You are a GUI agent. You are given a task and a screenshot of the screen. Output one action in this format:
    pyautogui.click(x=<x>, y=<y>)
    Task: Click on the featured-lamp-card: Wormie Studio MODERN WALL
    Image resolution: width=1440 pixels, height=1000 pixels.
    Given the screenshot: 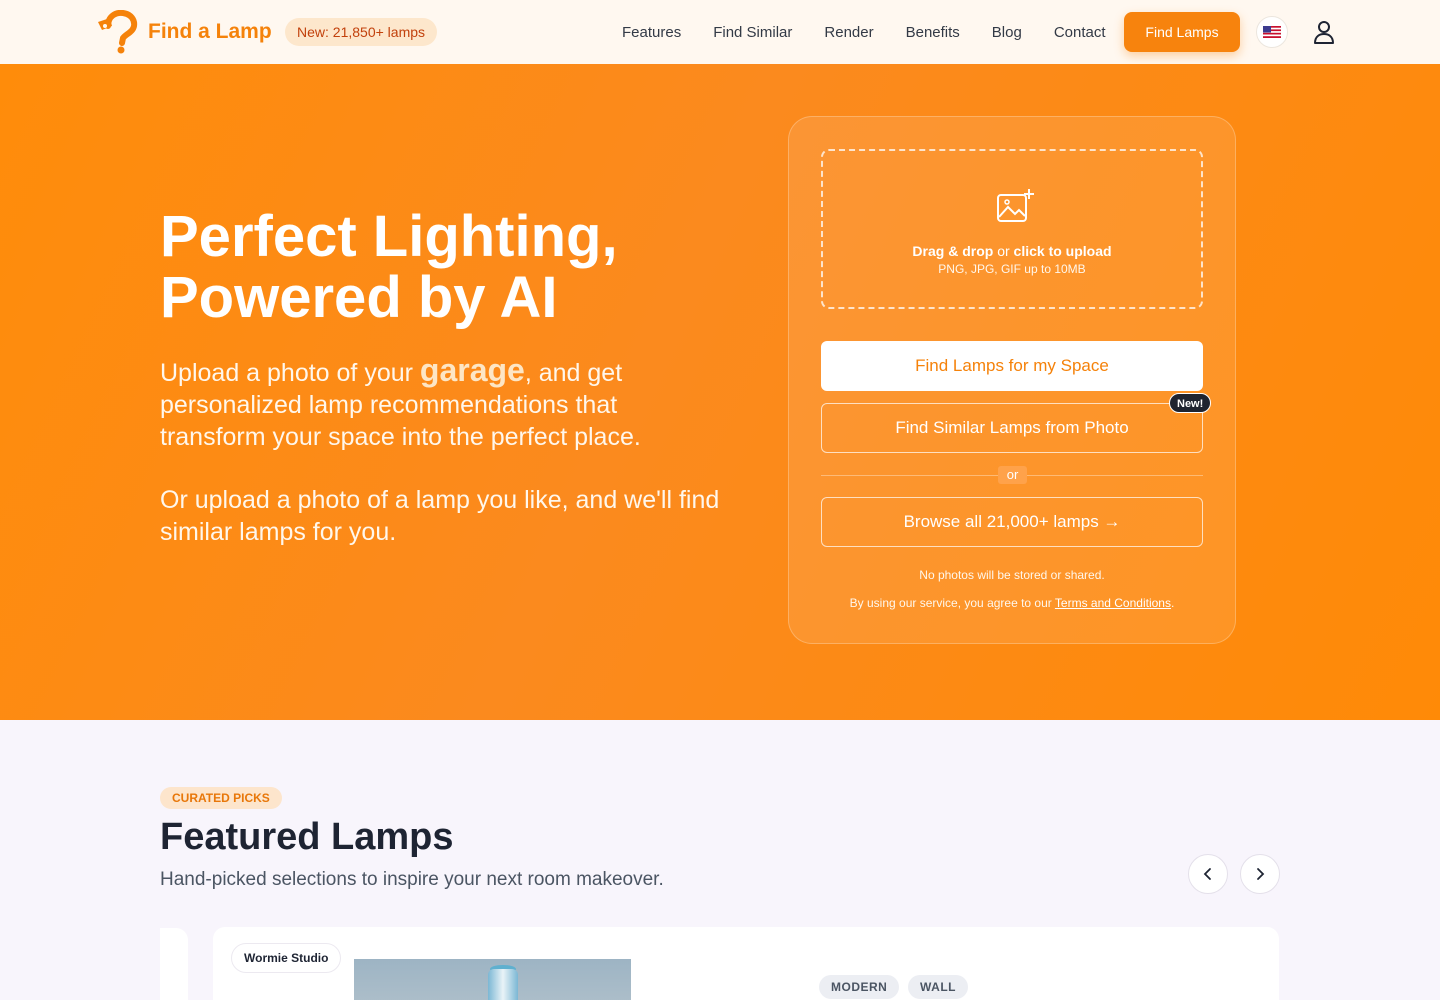 What is the action you would take?
    pyautogui.click(x=746, y=963)
    